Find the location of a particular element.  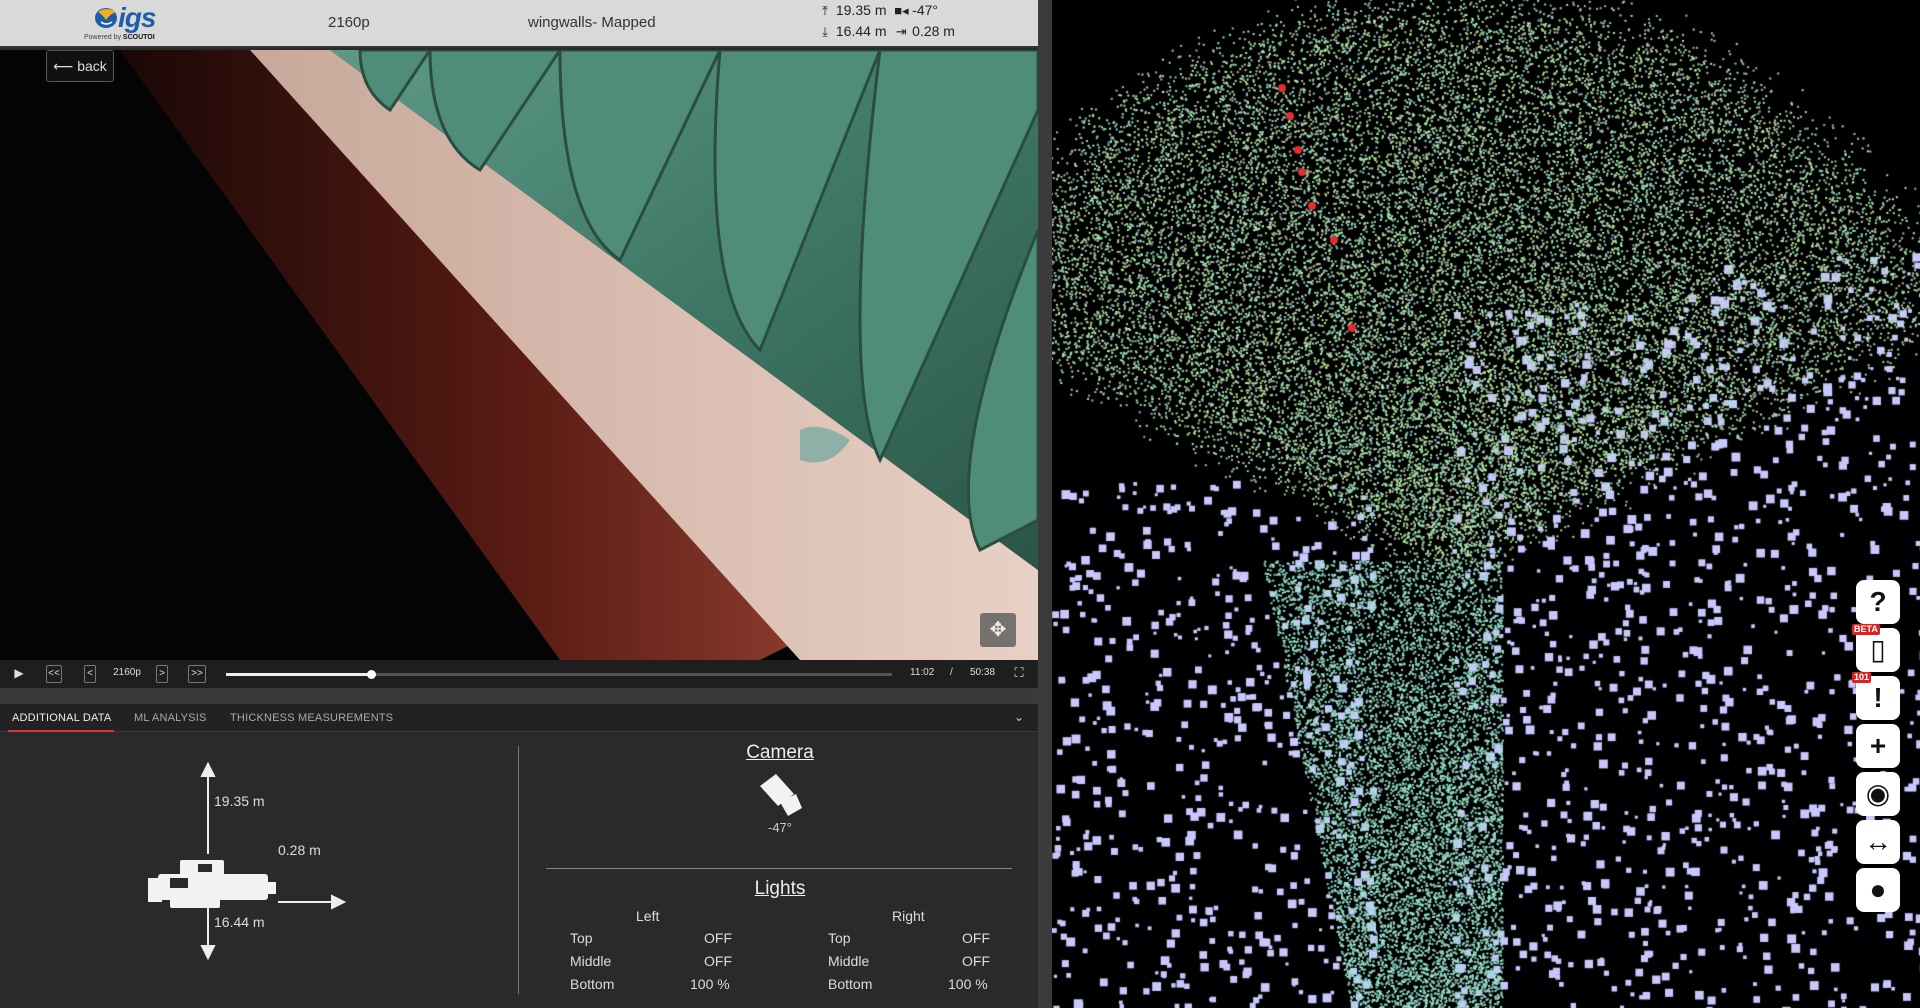

lights-title: Lights is located at coordinates (780, 888).